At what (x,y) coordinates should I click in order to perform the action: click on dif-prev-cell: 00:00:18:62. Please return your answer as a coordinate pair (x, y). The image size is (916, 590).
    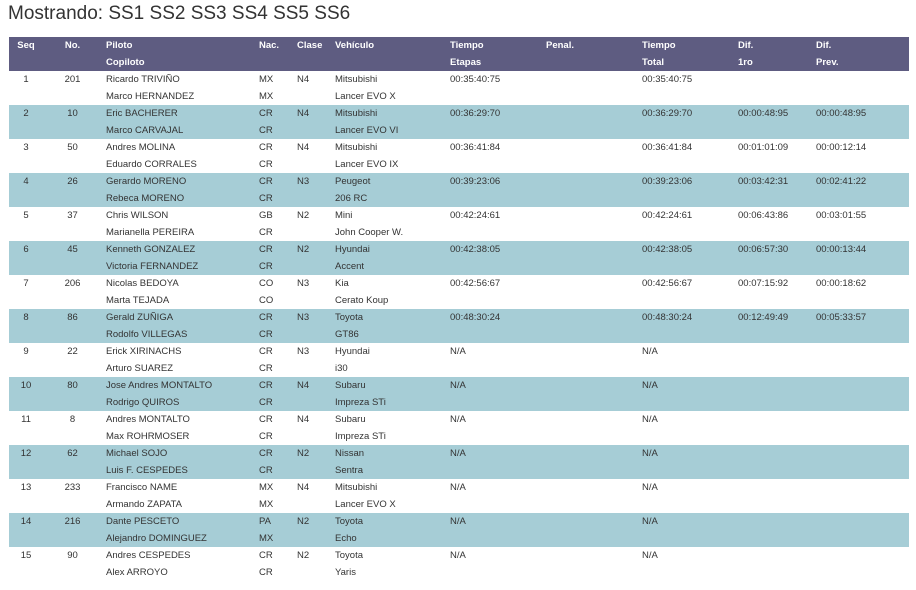
    Looking at the image, I should click on (841, 283).